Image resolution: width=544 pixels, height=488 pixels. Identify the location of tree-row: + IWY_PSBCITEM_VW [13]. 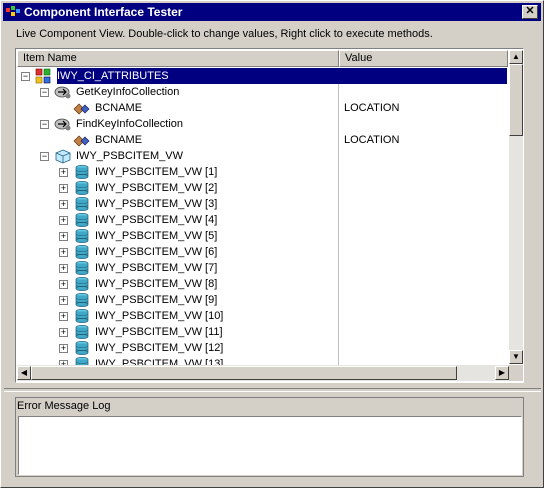
(262, 360).